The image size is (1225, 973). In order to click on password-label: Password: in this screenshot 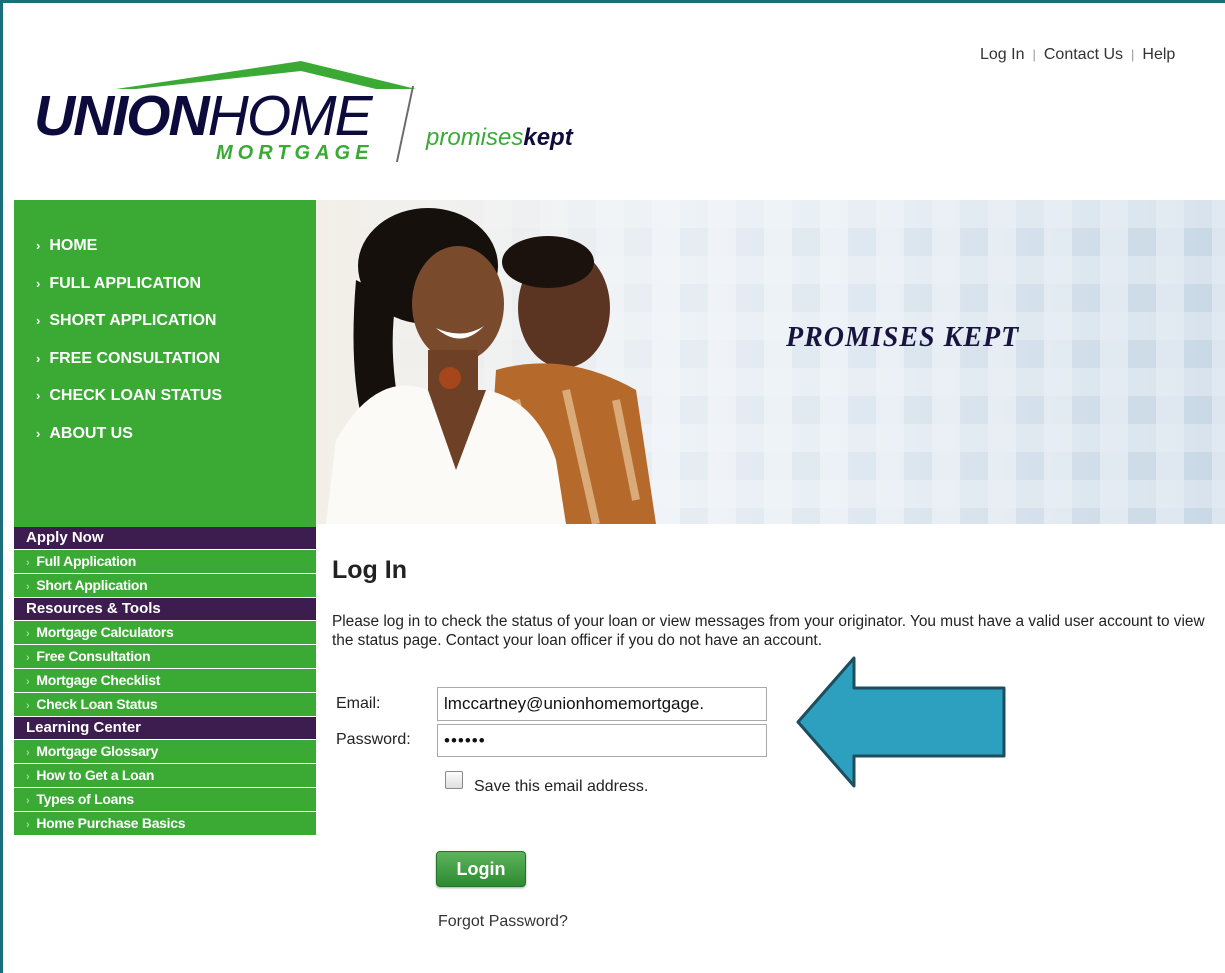, I will do `click(373, 739)`.